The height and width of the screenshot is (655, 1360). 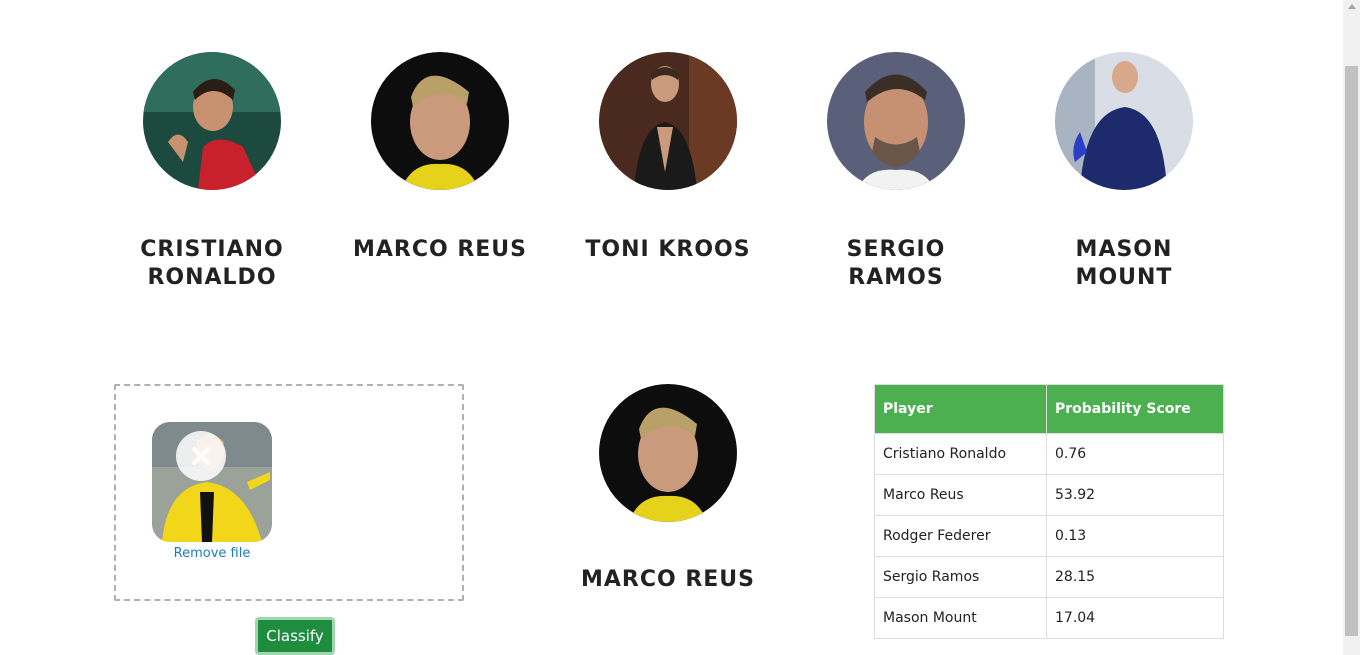 I want to click on remove-file-link: Remove file, so click(x=212, y=553).